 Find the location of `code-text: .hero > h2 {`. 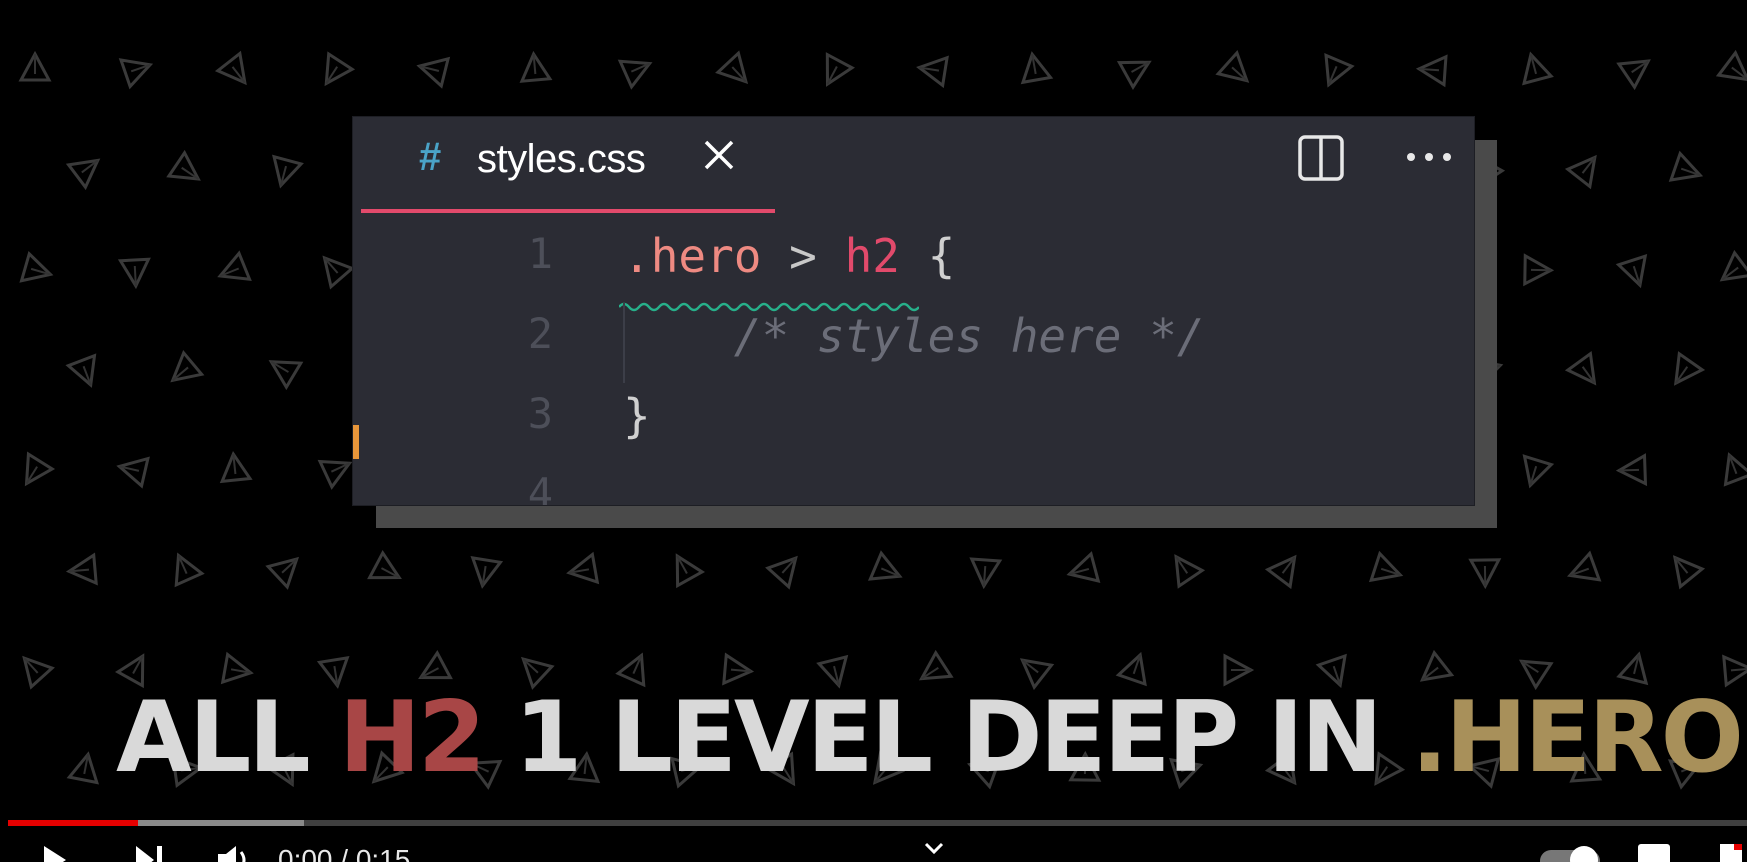

code-text: .hero > h2 { is located at coordinates (789, 256).